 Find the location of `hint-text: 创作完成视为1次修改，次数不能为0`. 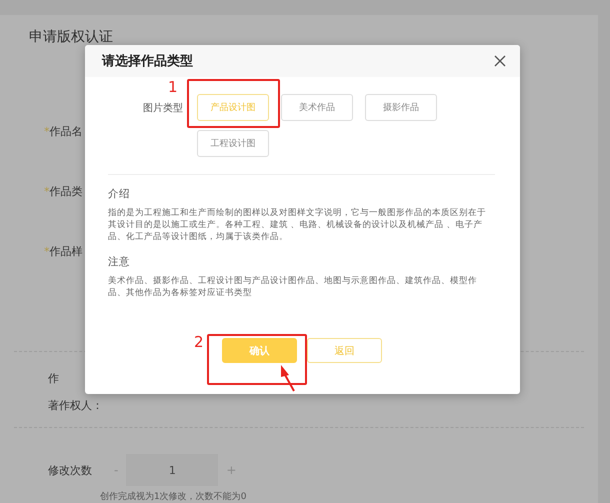

hint-text: 创作完成视为1次修改，次数不能为0 is located at coordinates (173, 496).